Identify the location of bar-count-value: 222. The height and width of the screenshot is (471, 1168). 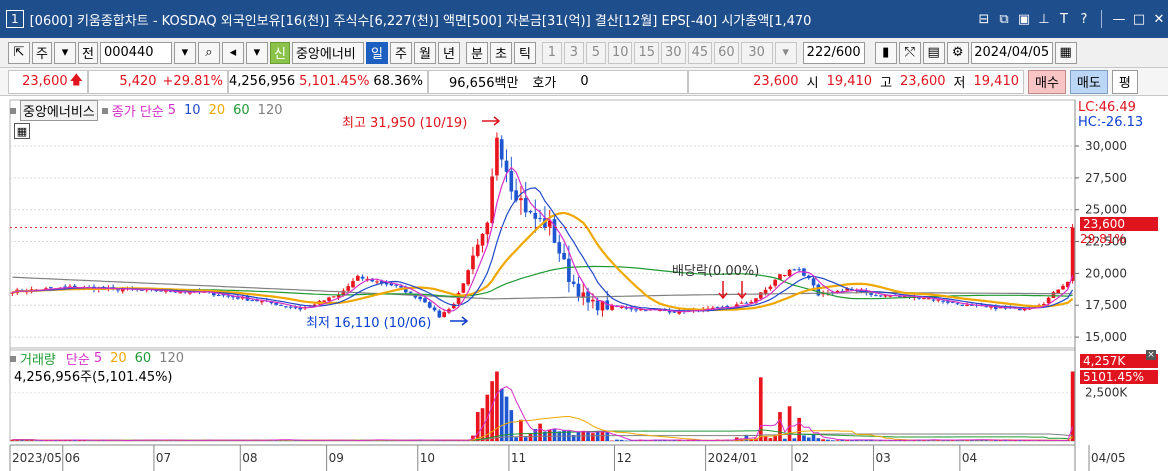
(819, 52).